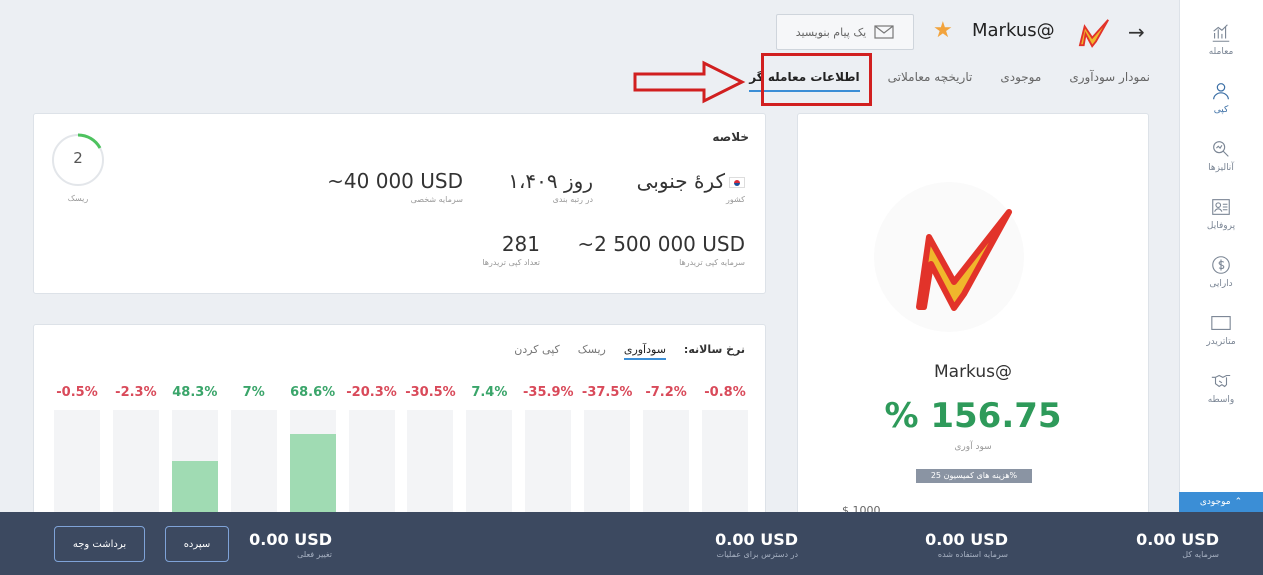  What do you see at coordinates (680, 181) in the screenshot?
I see `country-value: کرهٔ جنوبی` at bounding box center [680, 181].